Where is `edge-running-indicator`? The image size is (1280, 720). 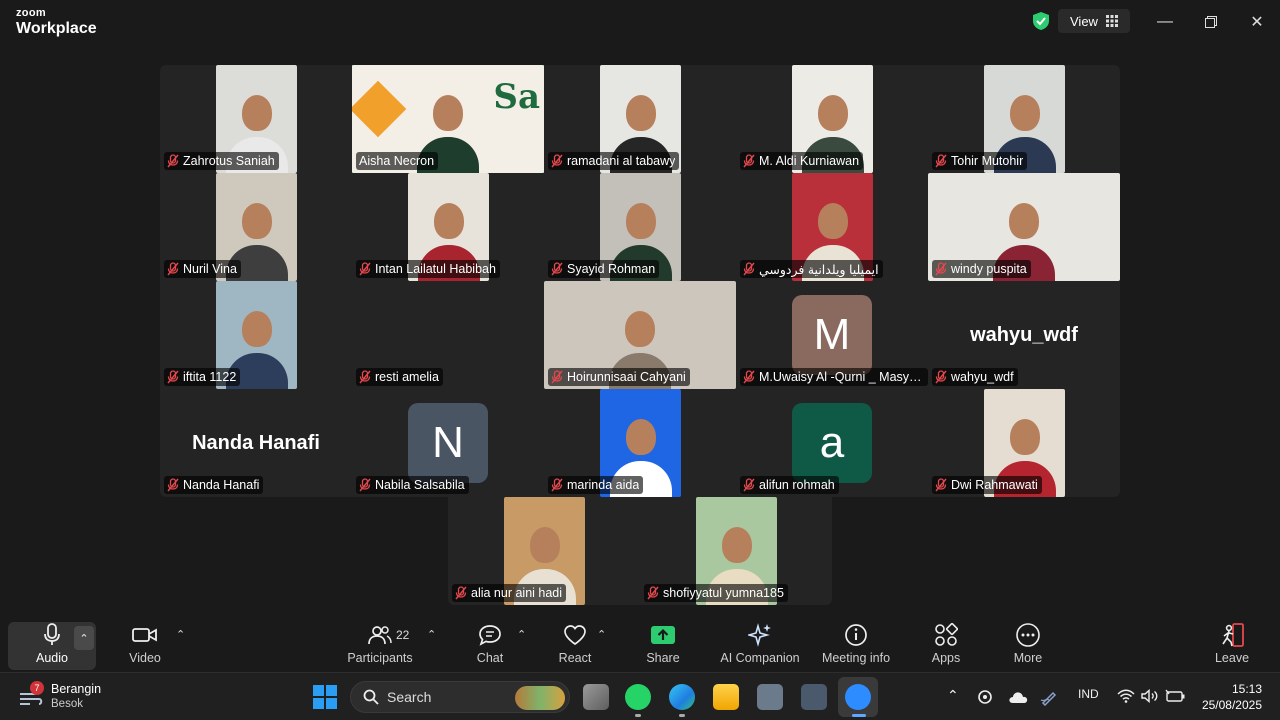
edge-running-indicator is located at coordinates (682, 715).